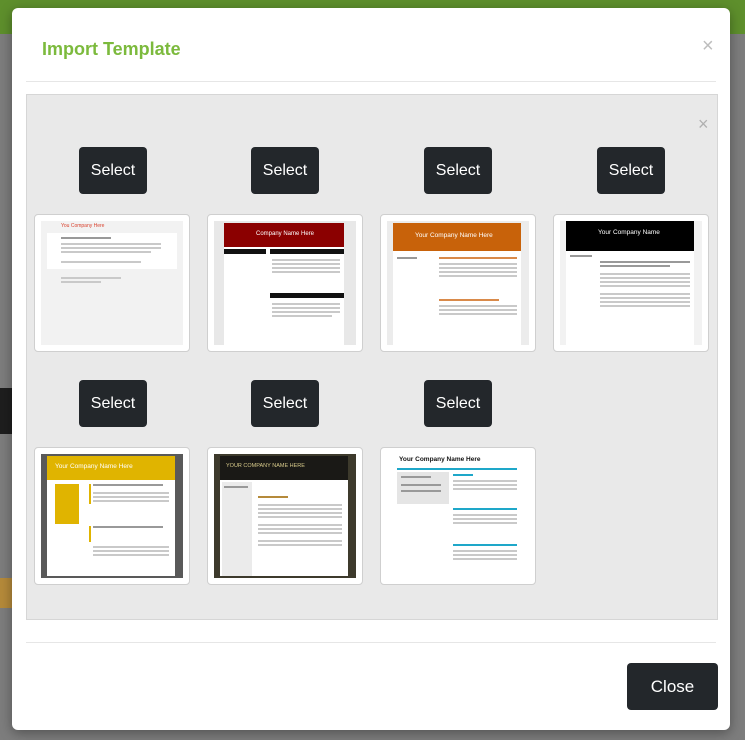 The width and height of the screenshot is (745, 740). Describe the element at coordinates (371, 642) in the screenshot. I see `modal-footer-divider` at that location.